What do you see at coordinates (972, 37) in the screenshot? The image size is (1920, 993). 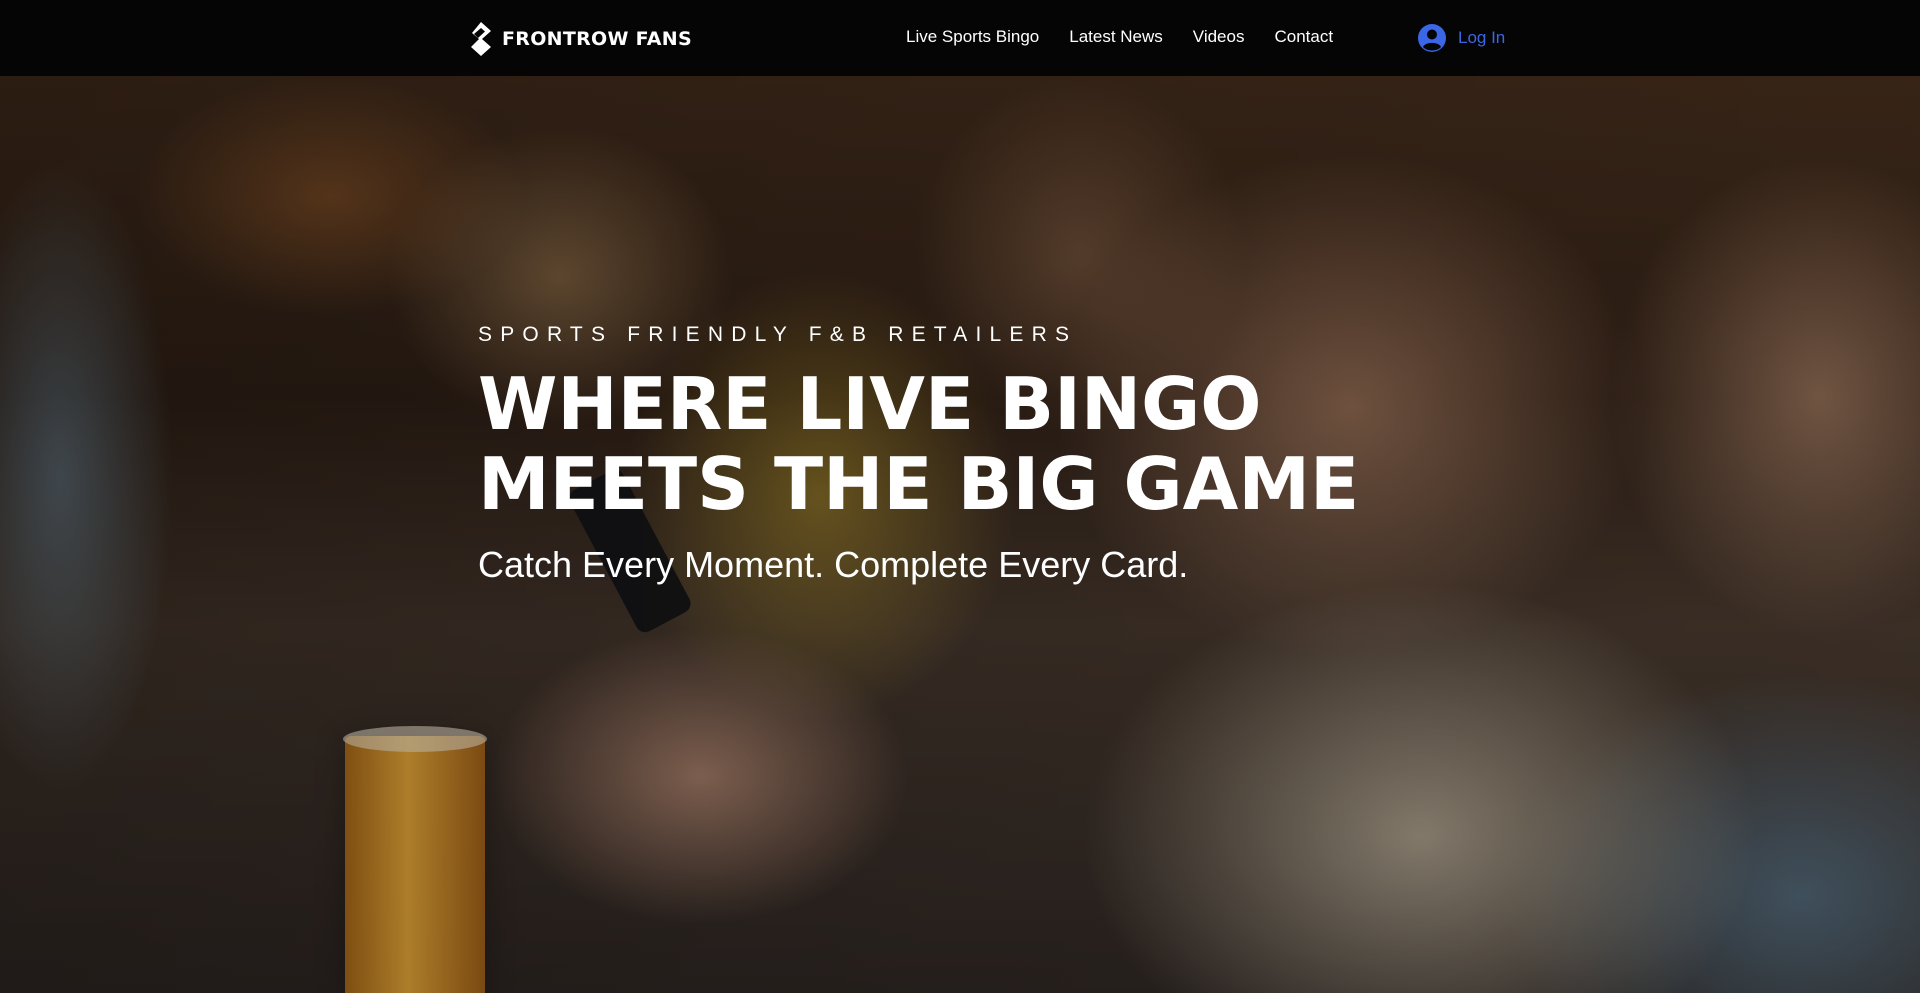 I see `nav-item-live-sports-bingo: Live Sports Bingo` at bounding box center [972, 37].